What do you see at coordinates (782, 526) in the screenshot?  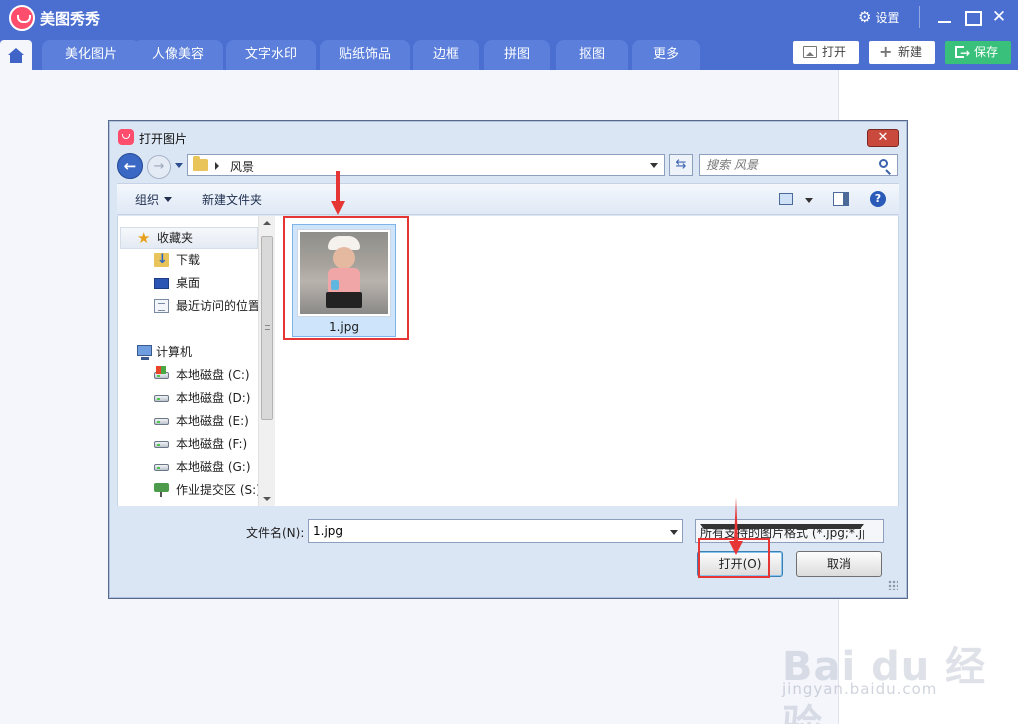 I see `file-type-dropdown-icon` at bounding box center [782, 526].